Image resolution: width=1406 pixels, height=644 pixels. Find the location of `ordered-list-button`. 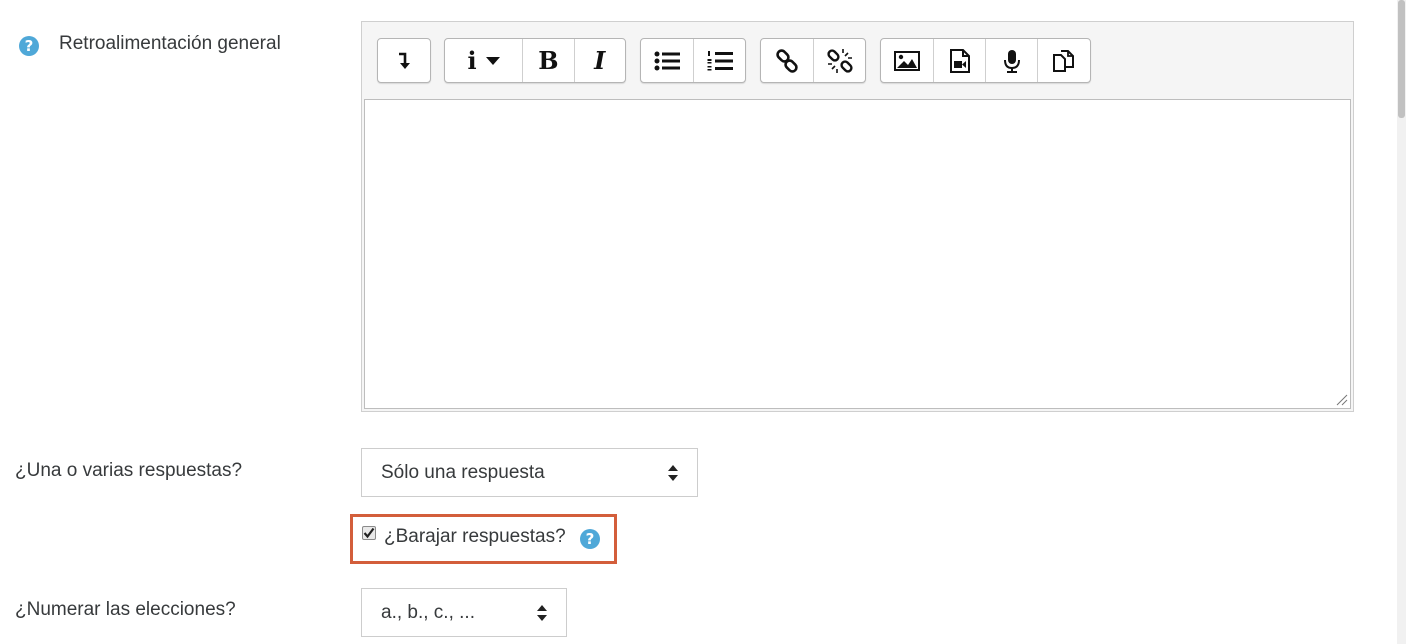

ordered-list-button is located at coordinates (719, 60).